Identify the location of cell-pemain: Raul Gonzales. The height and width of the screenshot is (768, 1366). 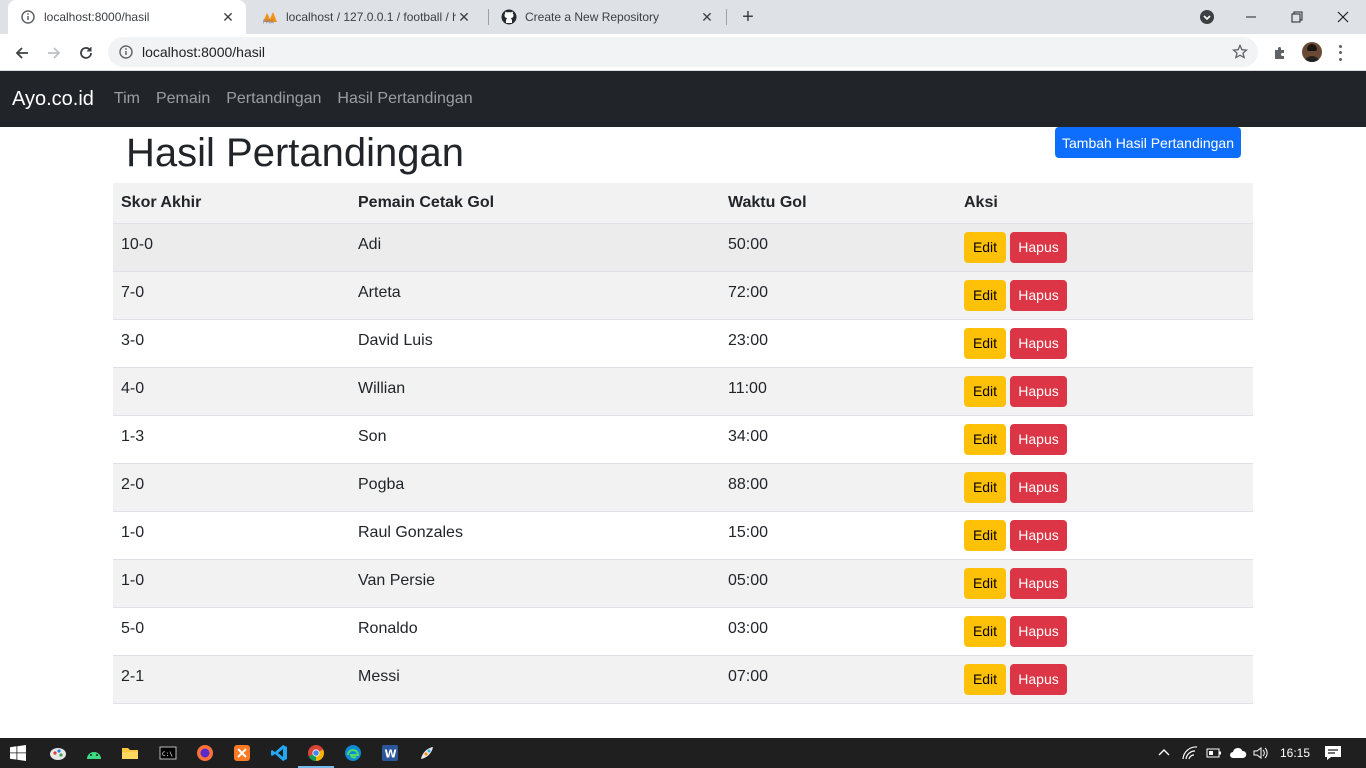
(535, 535).